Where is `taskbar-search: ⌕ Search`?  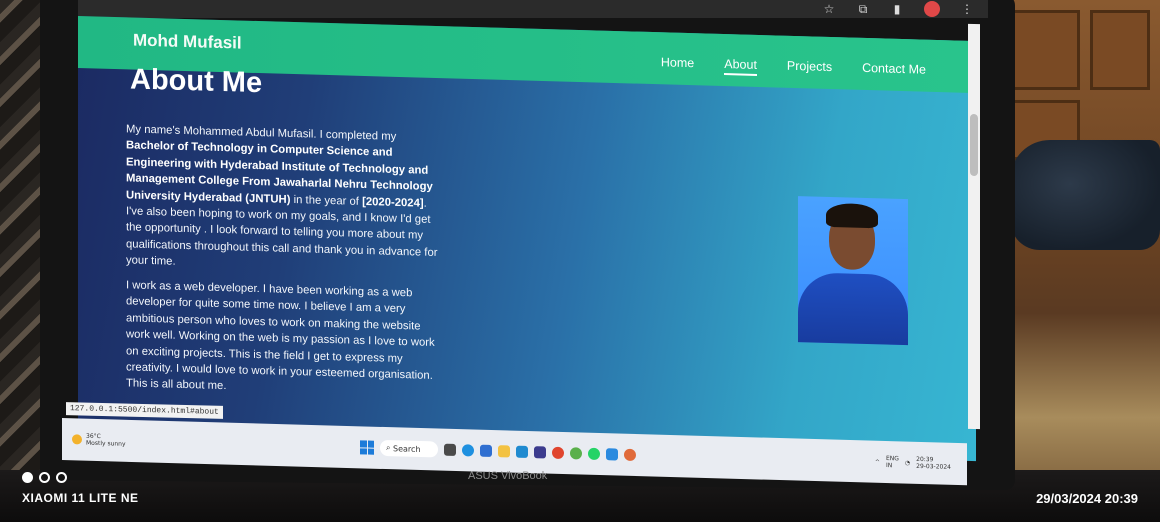 taskbar-search: ⌕ Search is located at coordinates (409, 448).